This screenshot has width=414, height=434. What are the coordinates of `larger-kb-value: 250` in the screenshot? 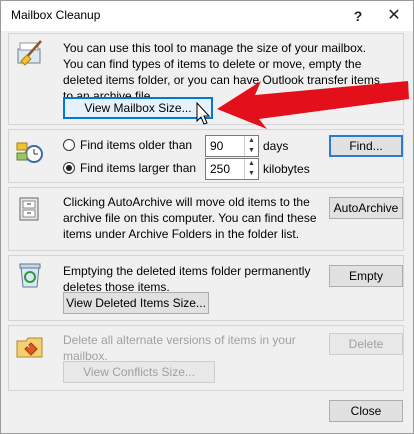 It's located at (220, 169).